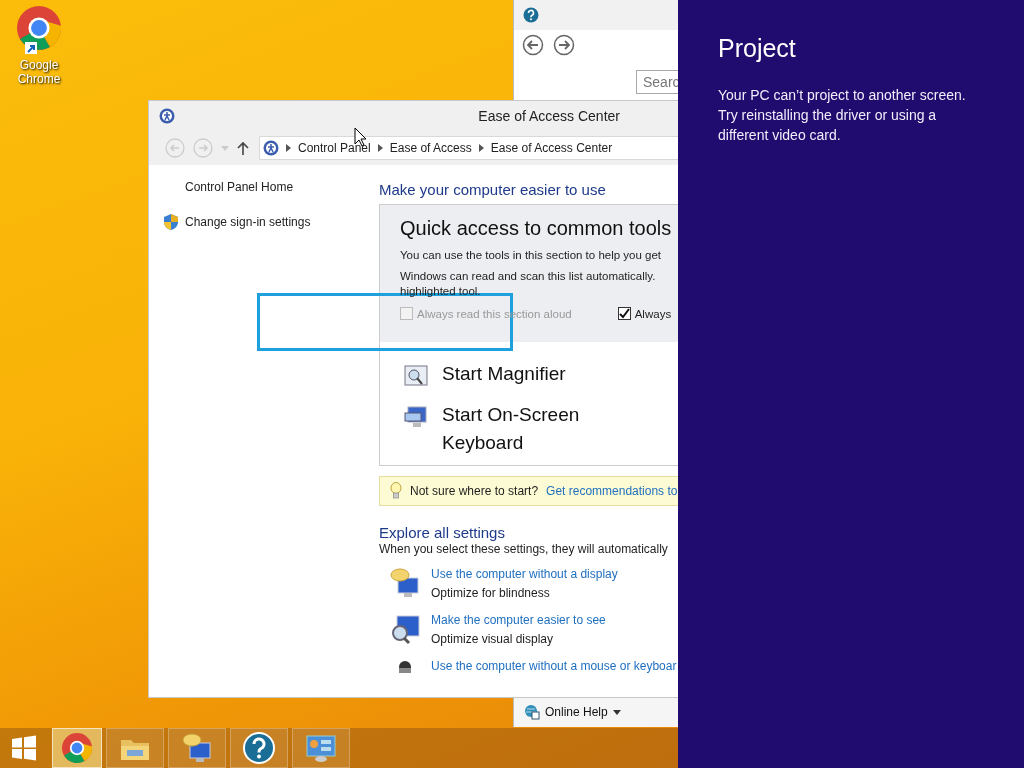 The width and height of the screenshot is (1024, 768). What do you see at coordinates (518, 620) in the screenshot?
I see `setting-link: Make the computer easier to see` at bounding box center [518, 620].